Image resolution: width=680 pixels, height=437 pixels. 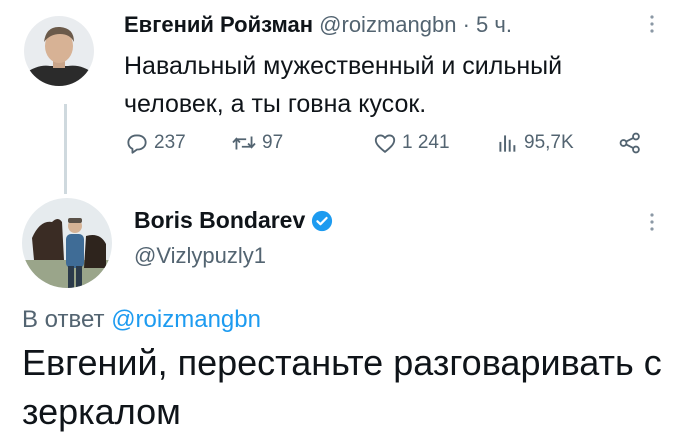 I want to click on tweet2-handle: @Vizlypuzly1, so click(x=200, y=256).